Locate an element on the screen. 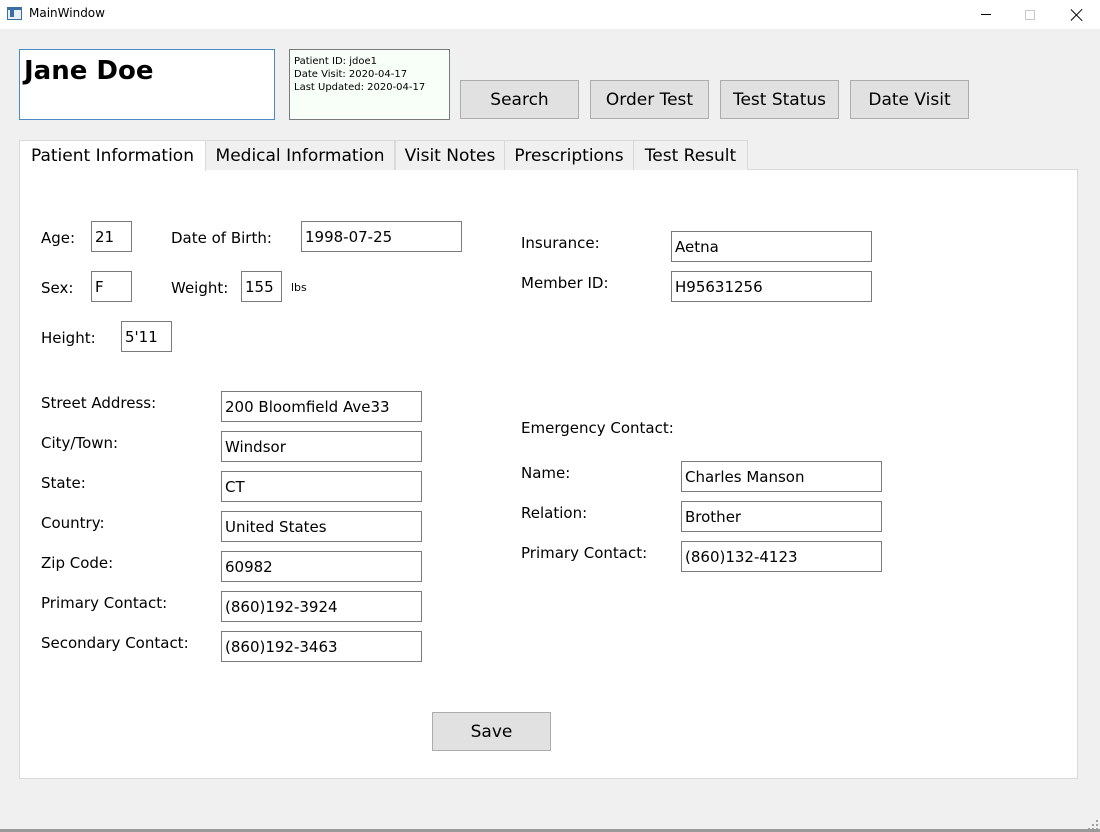 The width and height of the screenshot is (1100, 832). minimize-button is located at coordinates (986, 14).